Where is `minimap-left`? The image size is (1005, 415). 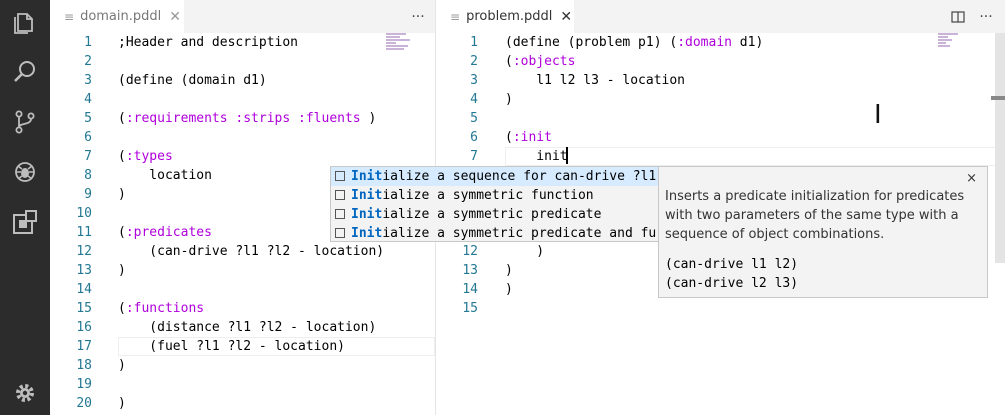 minimap-left is located at coordinates (401, 53).